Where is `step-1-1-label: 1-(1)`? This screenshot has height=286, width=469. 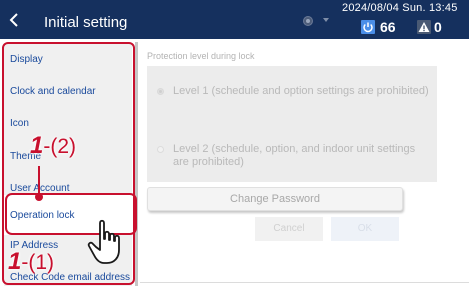 step-1-1-label: 1-(1) is located at coordinates (31, 262).